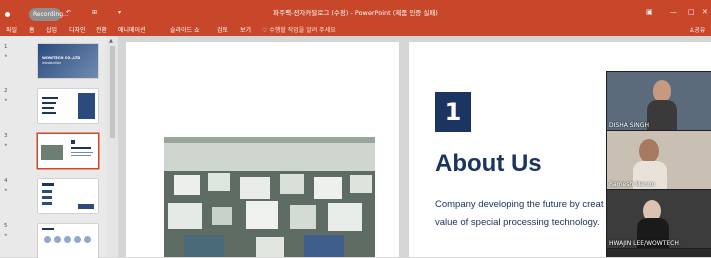  What do you see at coordinates (659, 219) in the screenshot?
I see `participant-tile-3: HWAJIN LEE/WOWTECH` at bounding box center [659, 219].